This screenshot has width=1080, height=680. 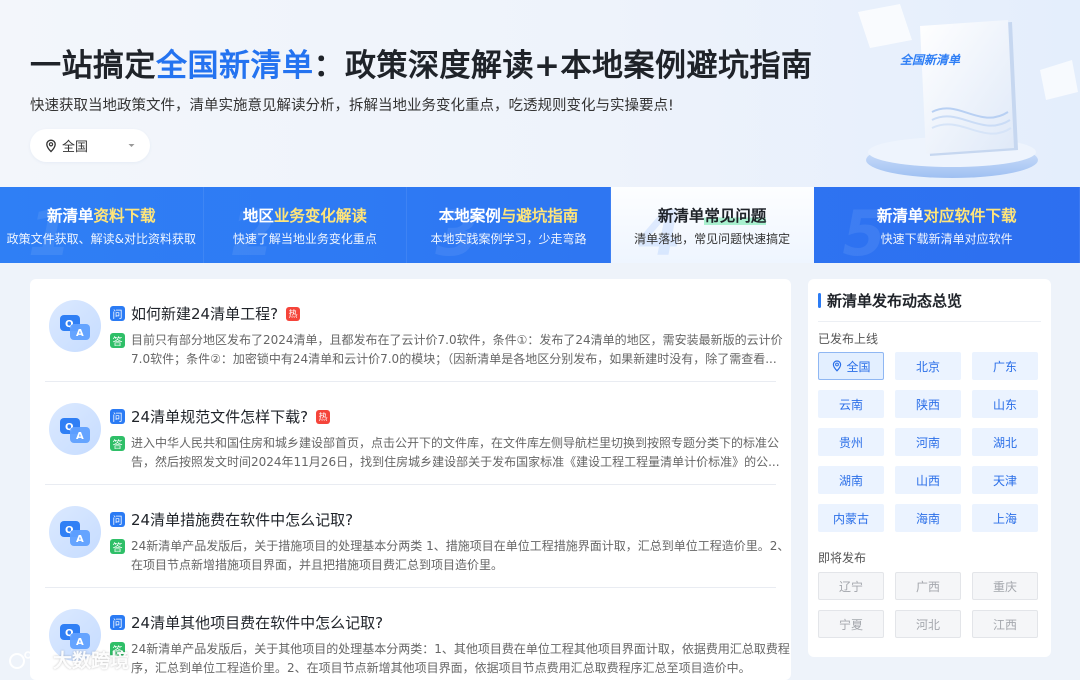 What do you see at coordinates (1005, 366) in the screenshot?
I see `region-chip: 广东` at bounding box center [1005, 366].